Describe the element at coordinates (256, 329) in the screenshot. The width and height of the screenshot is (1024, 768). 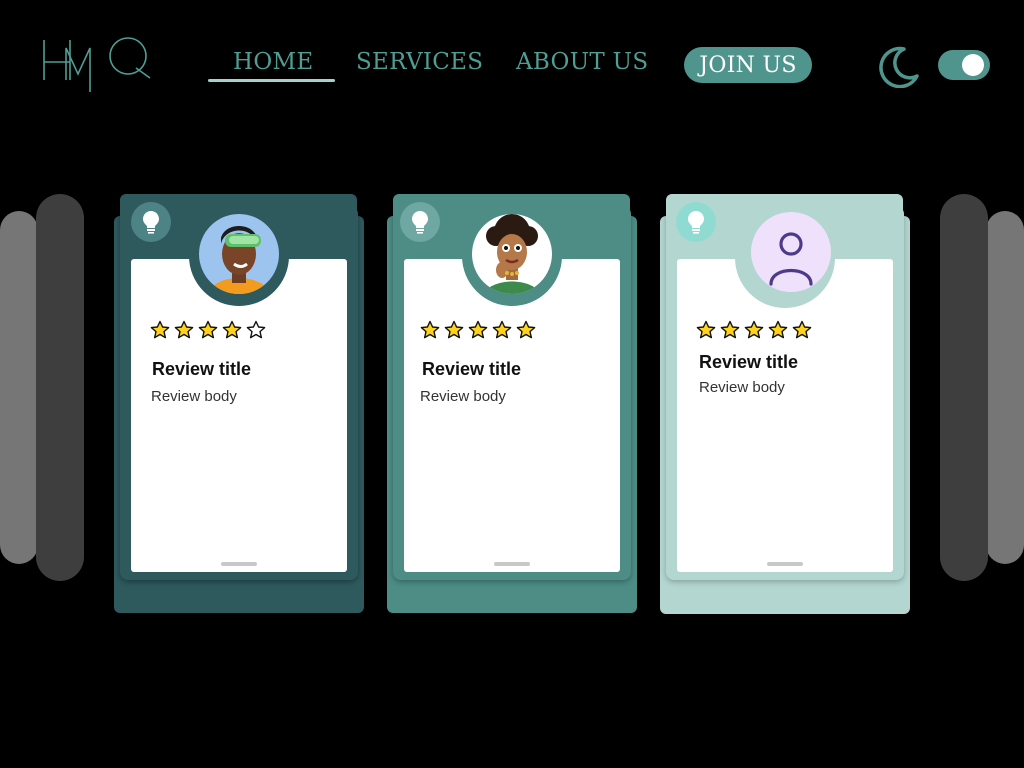
I see `star-empty-icon` at that location.